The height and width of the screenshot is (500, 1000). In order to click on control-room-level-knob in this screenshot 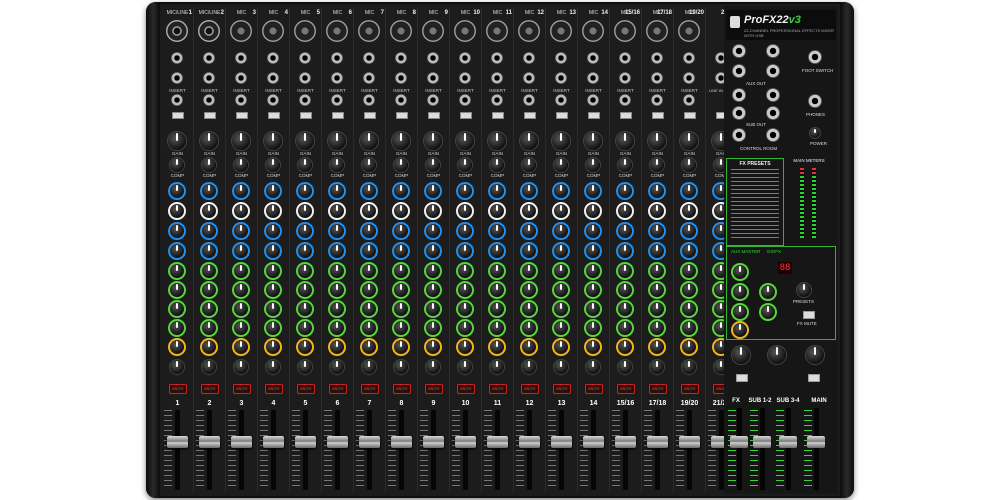, I will do `click(815, 355)`.